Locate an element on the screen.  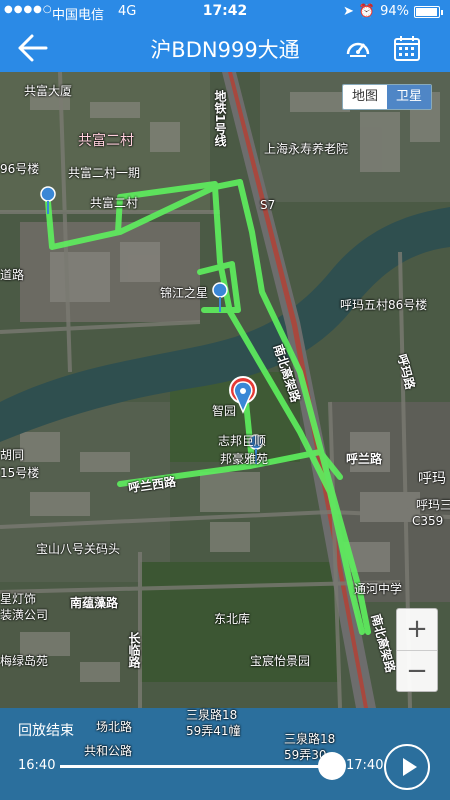
poi-label: 宝山八号关码头 is located at coordinates (78, 549).